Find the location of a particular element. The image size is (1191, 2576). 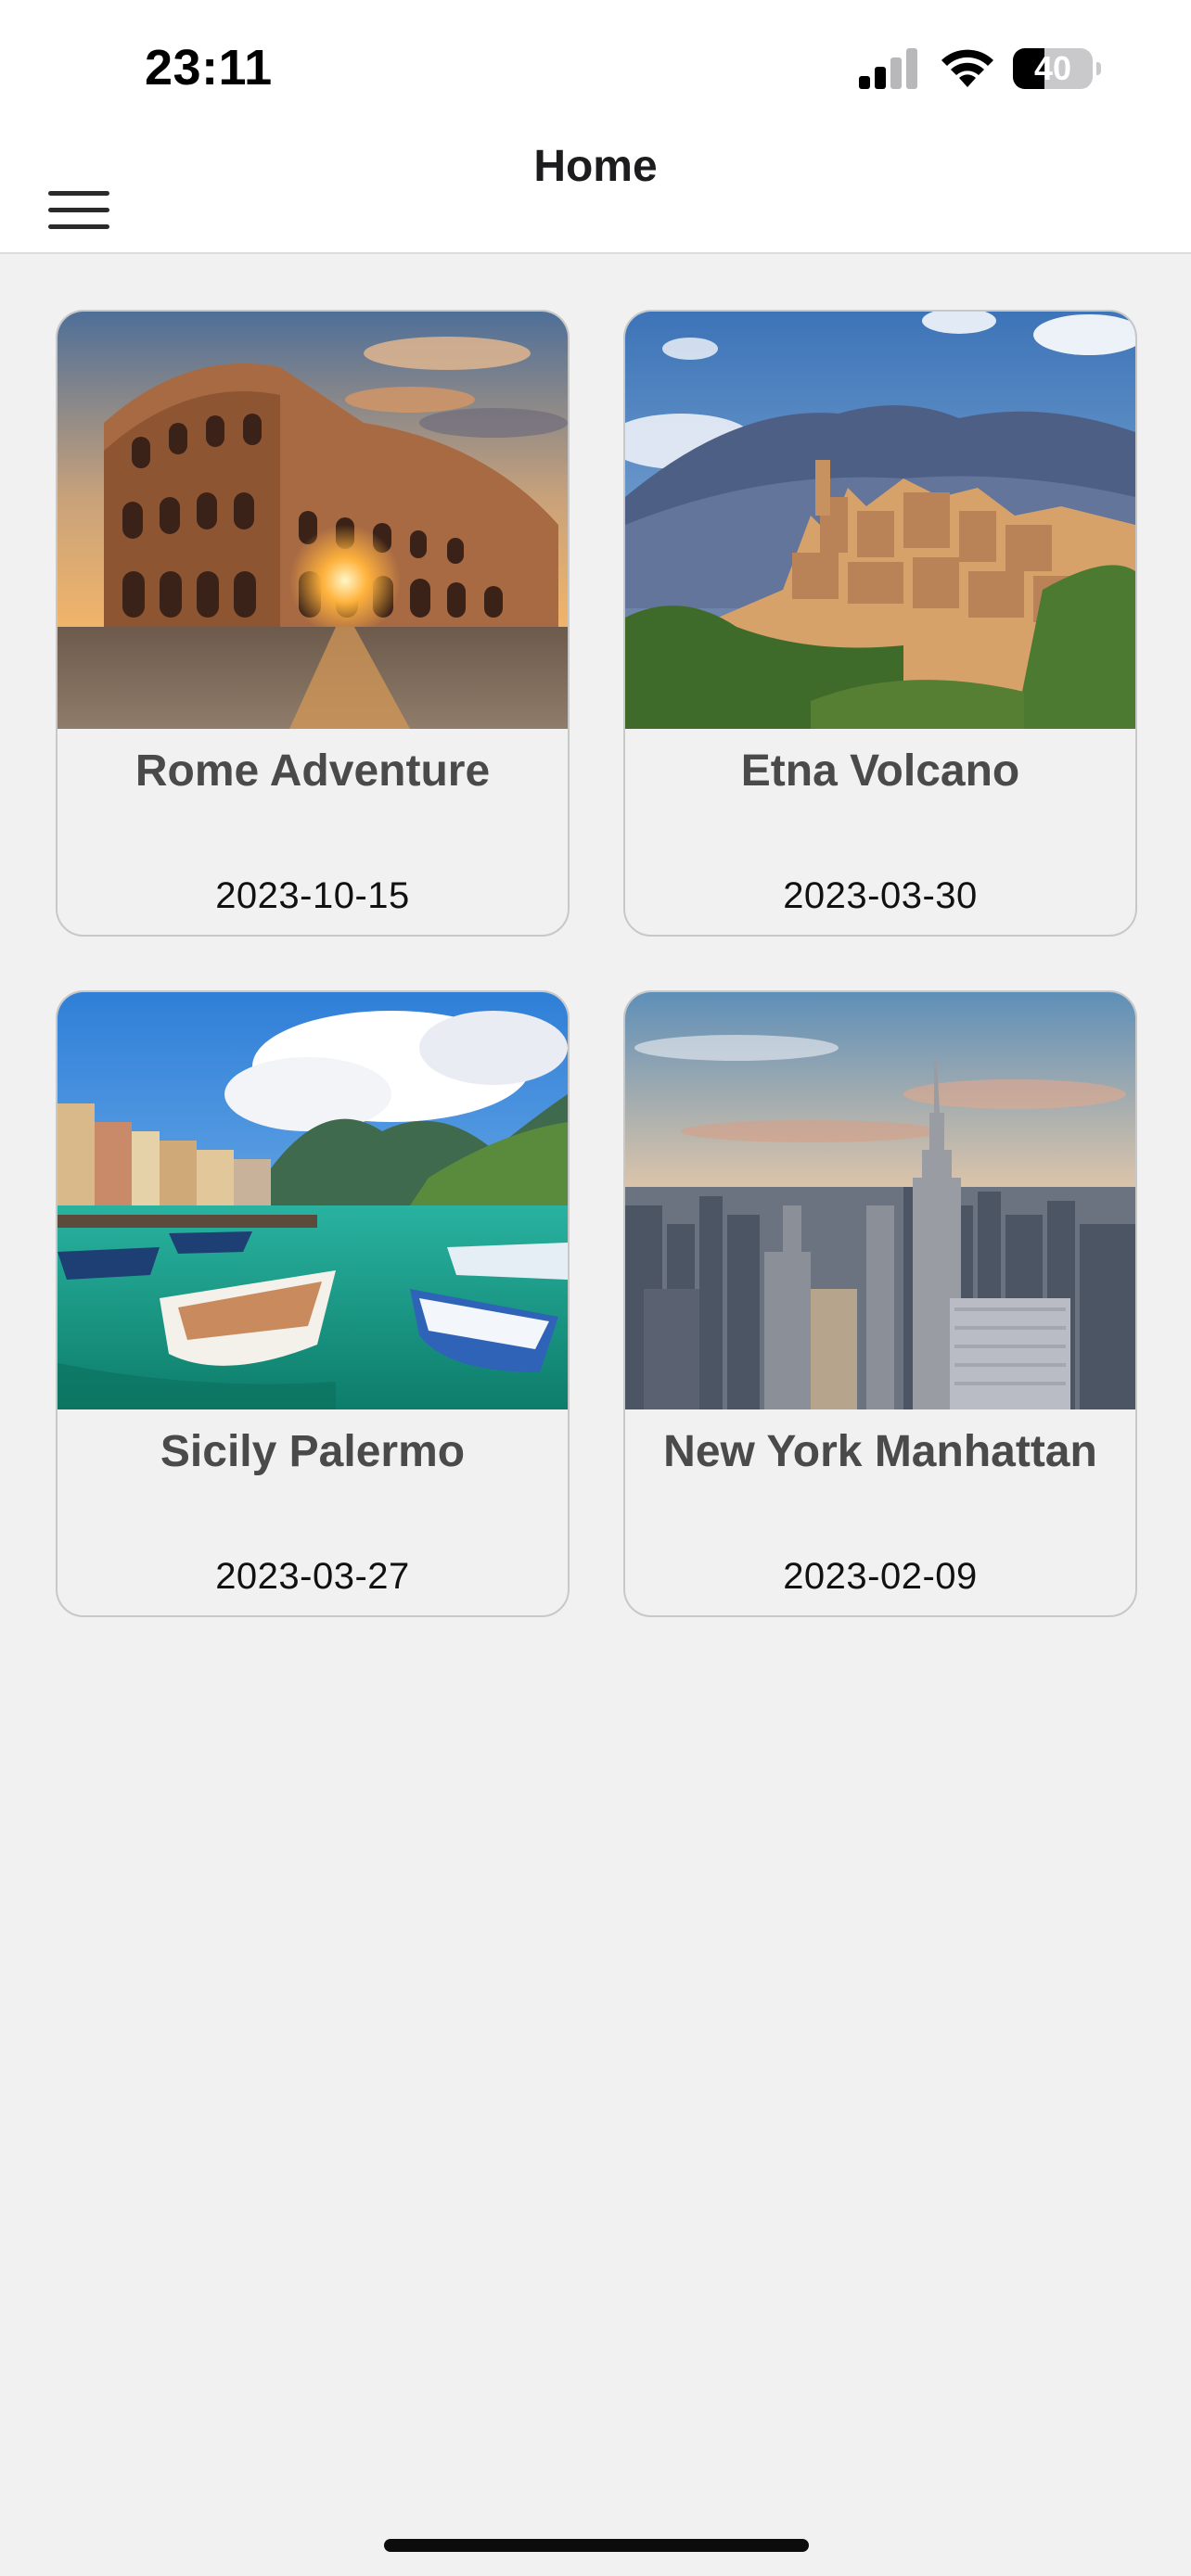

nav-bar: Home is located at coordinates (595, 192).